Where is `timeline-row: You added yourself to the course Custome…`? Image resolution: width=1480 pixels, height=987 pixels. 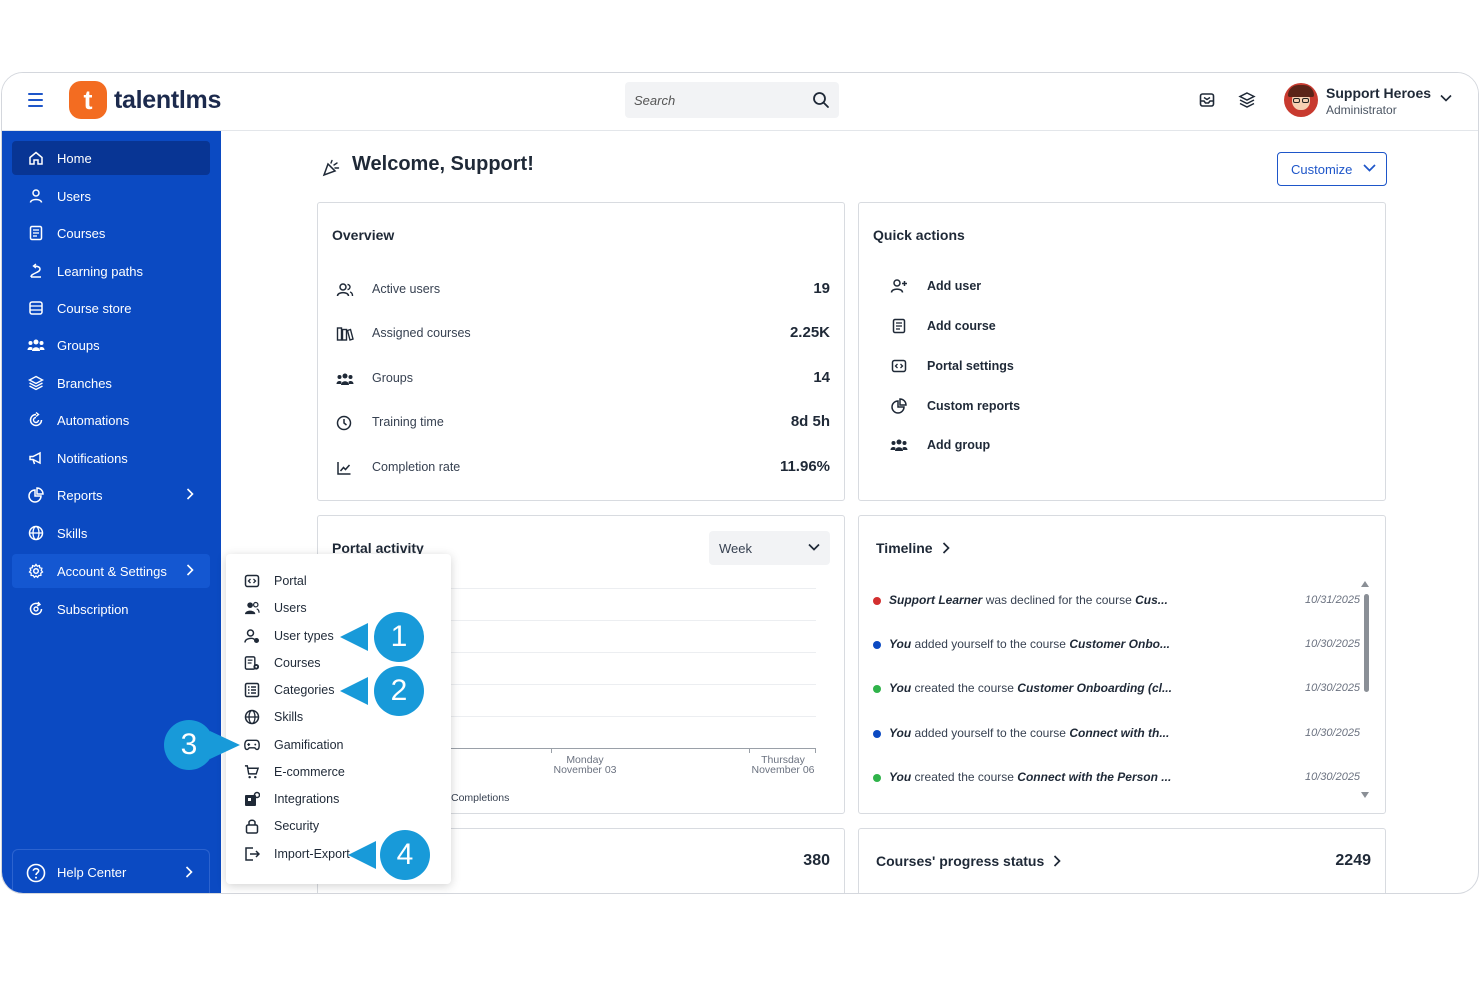
timeline-row: You added yourself to the course Custome… is located at coordinates (1118, 645).